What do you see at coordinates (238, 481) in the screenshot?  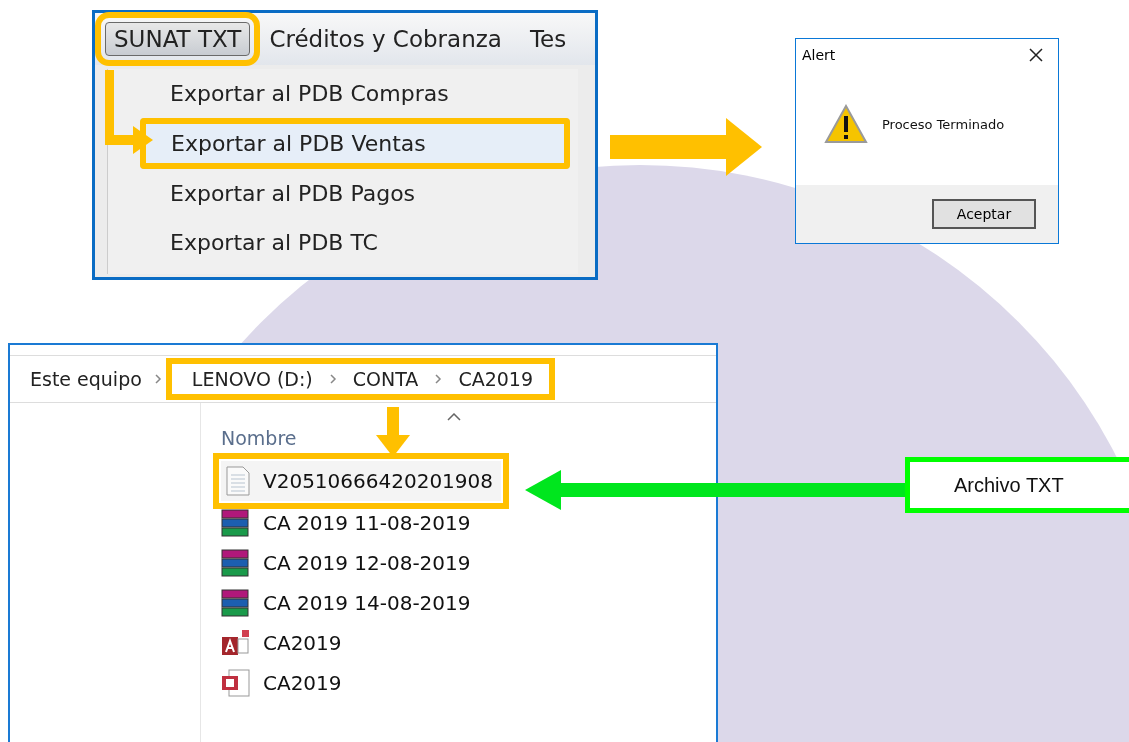 I see `text-file-icon` at bounding box center [238, 481].